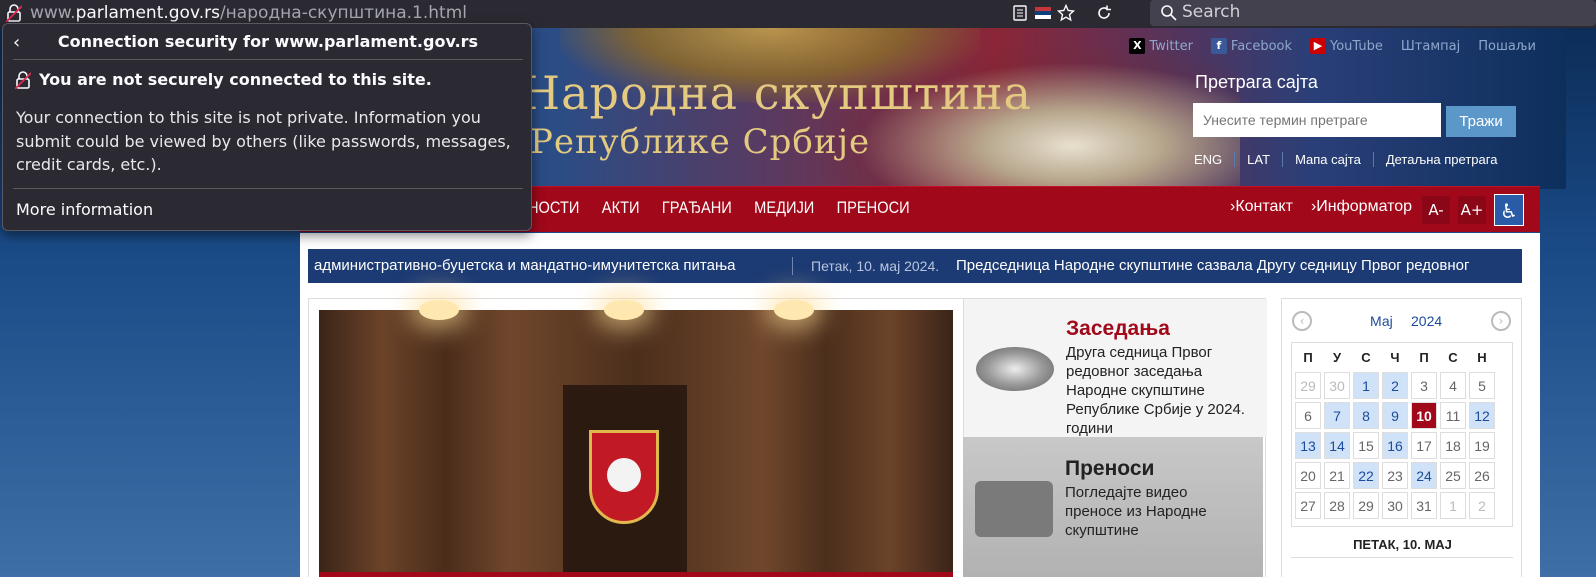 The image size is (1596, 577). What do you see at coordinates (1328, 159) in the screenshot?
I see `sitemap-link: Мапа сајта` at bounding box center [1328, 159].